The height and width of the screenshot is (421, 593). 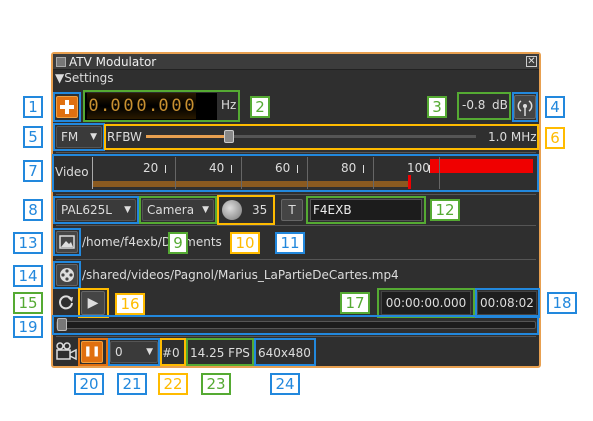 What do you see at coordinates (555, 138) in the screenshot?
I see `callout-6: 6` at bounding box center [555, 138].